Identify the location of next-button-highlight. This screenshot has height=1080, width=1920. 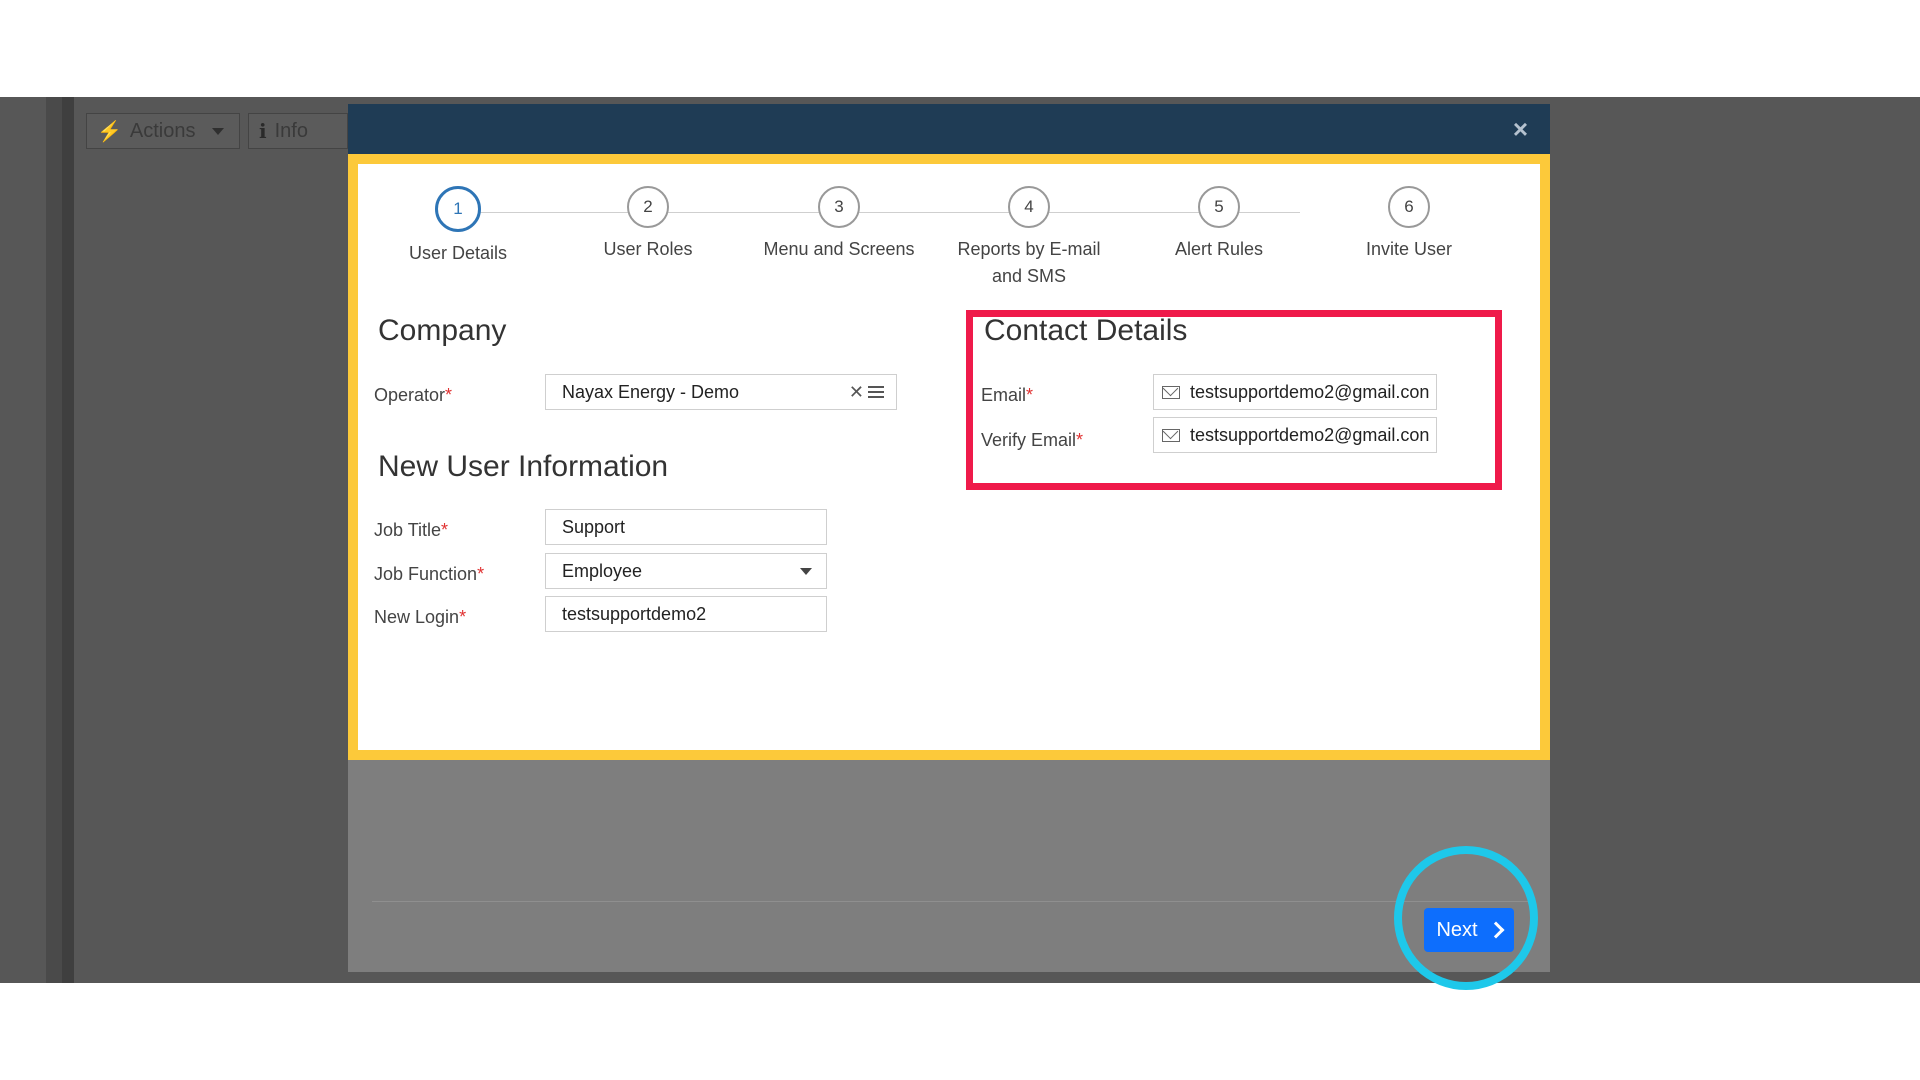
(1466, 918).